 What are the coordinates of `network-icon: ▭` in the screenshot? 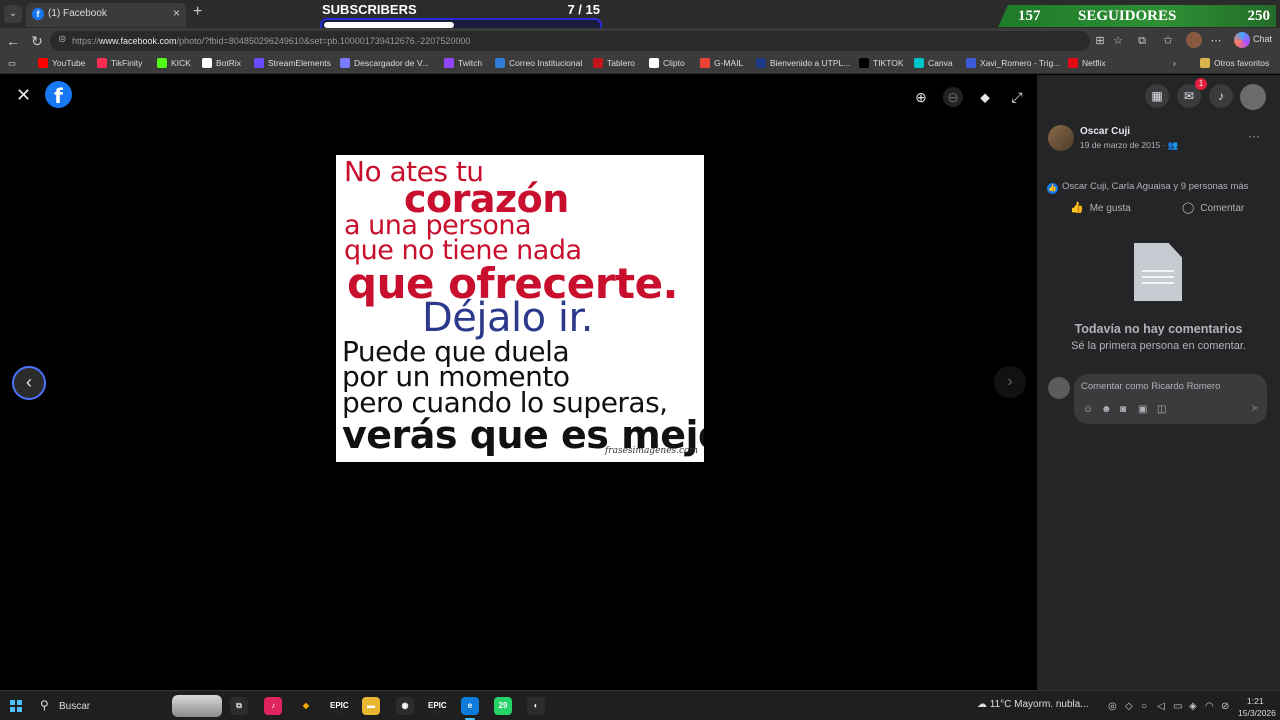 It's located at (1177, 706).